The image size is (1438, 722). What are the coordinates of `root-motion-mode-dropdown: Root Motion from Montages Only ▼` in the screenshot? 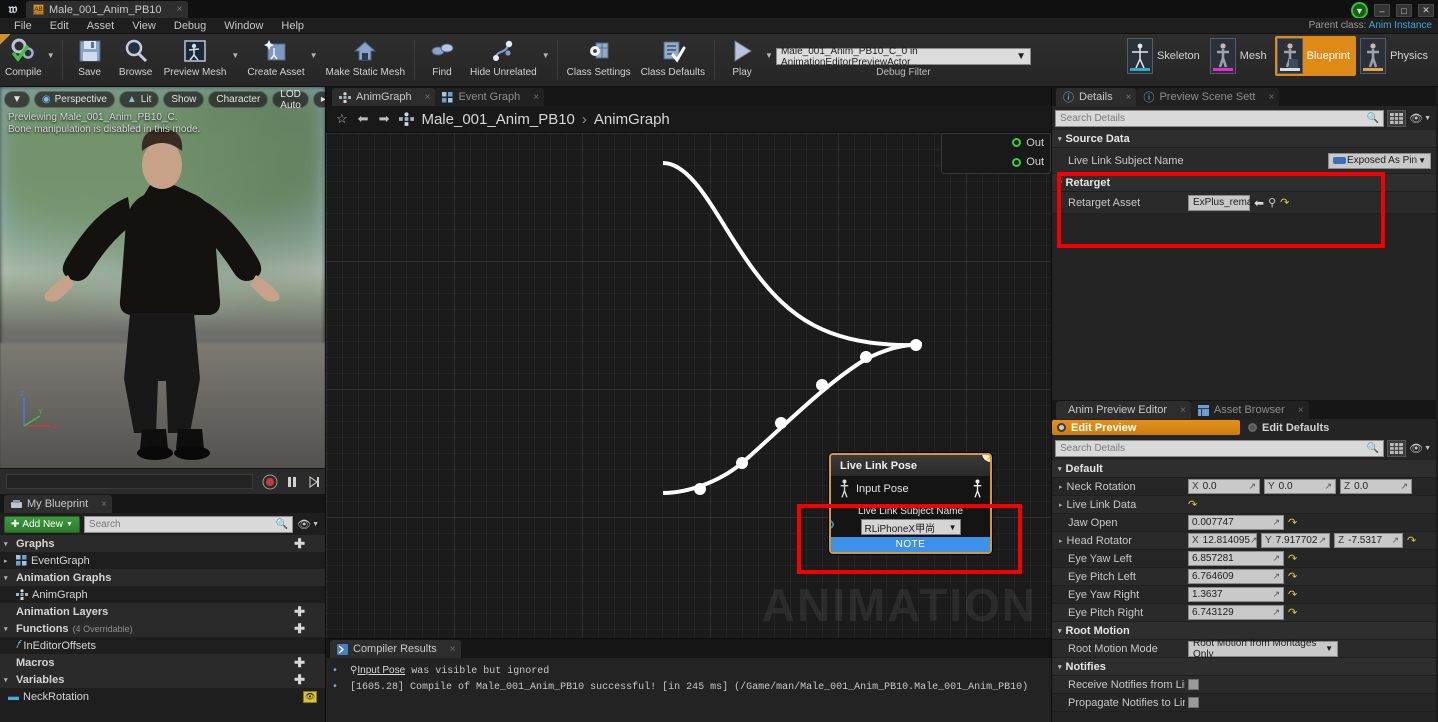 It's located at (1263, 649).